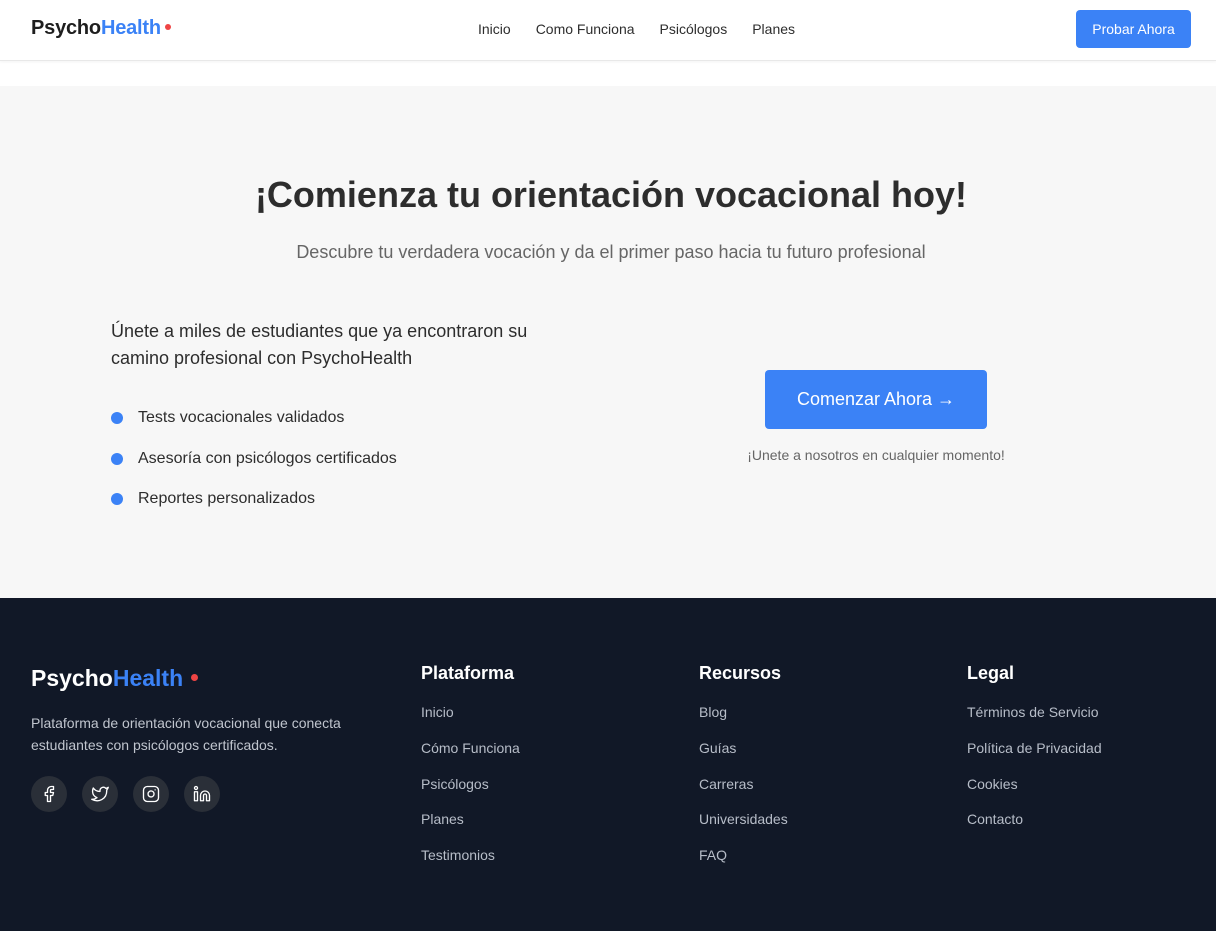 Image resolution: width=1216 pixels, height=931 pixels. Describe the element at coordinates (470, 721) in the screenshot. I see `footer-link-inicio: Inicio` at that location.